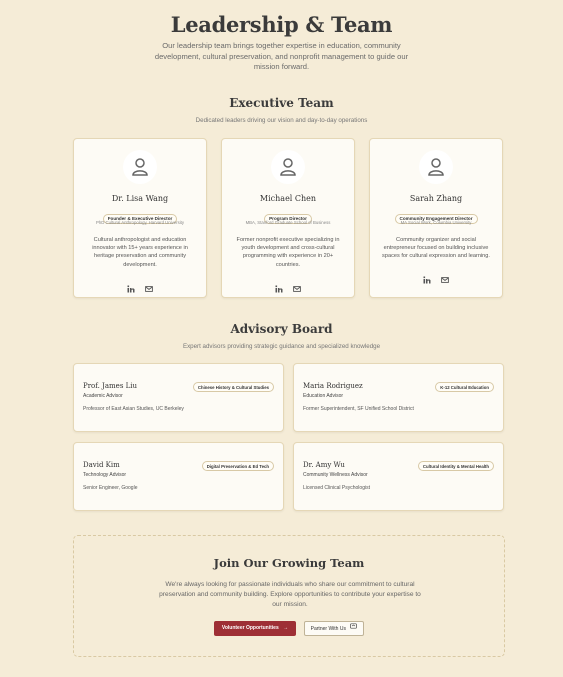  I want to click on advisor-name: Dr. Amy Wu, so click(324, 465).